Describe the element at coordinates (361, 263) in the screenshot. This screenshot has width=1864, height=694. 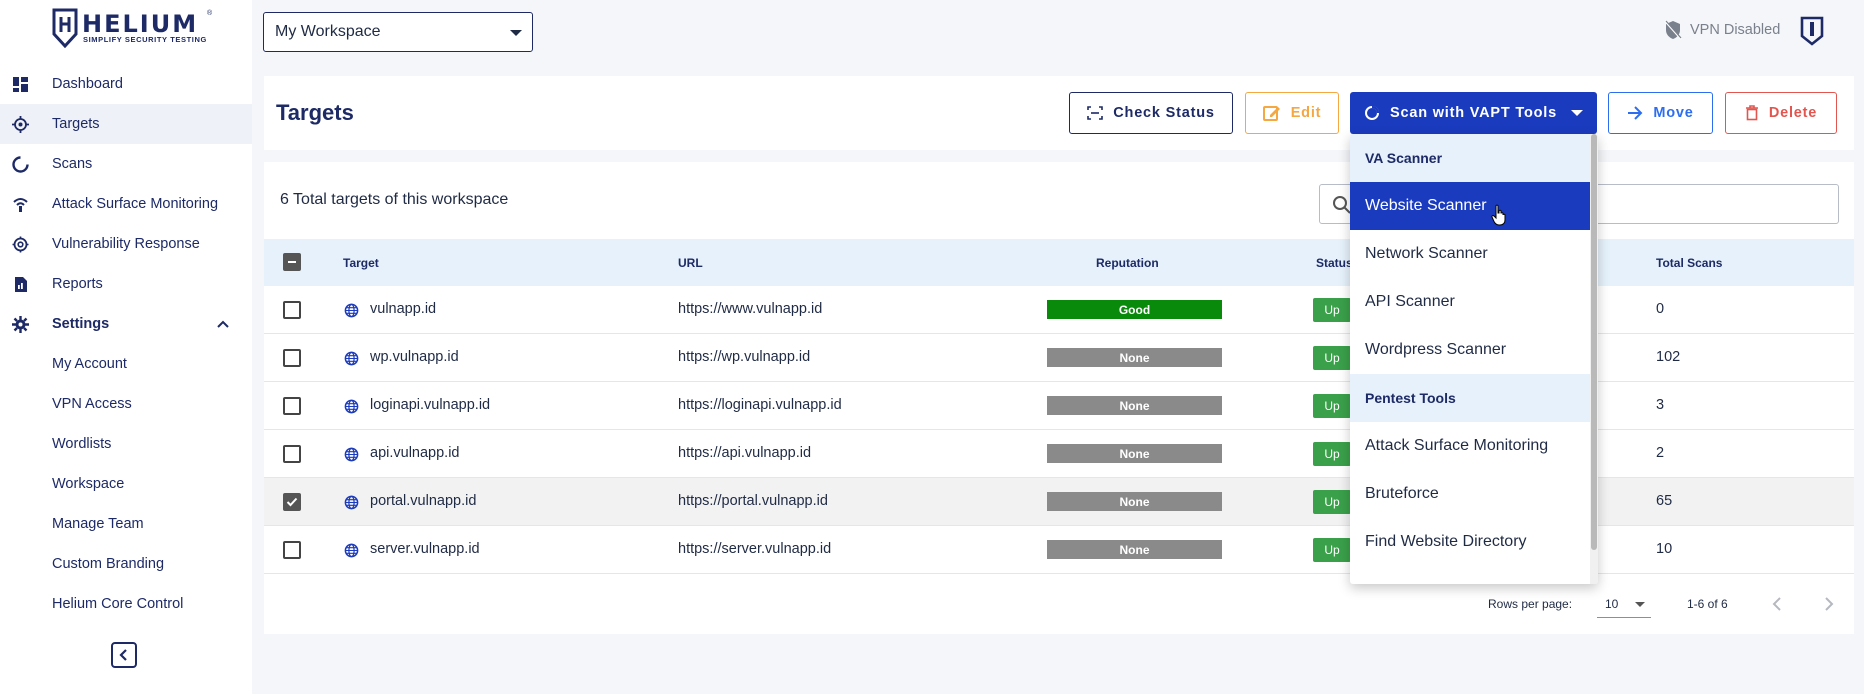
I see `column-header-target: Target` at that location.